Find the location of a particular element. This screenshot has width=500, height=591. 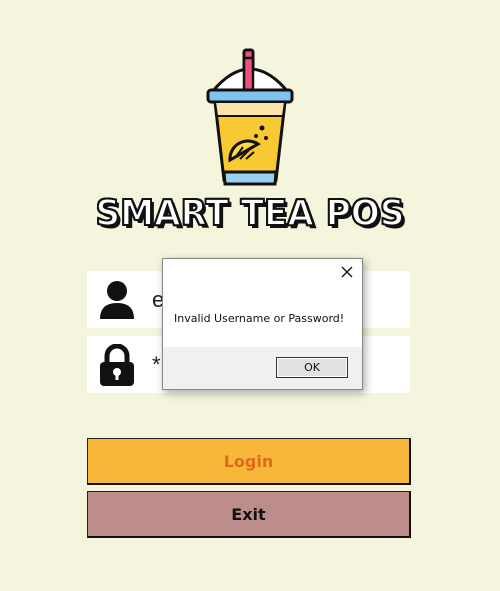

app-title: SMART TEA POS is located at coordinates (250, 213).